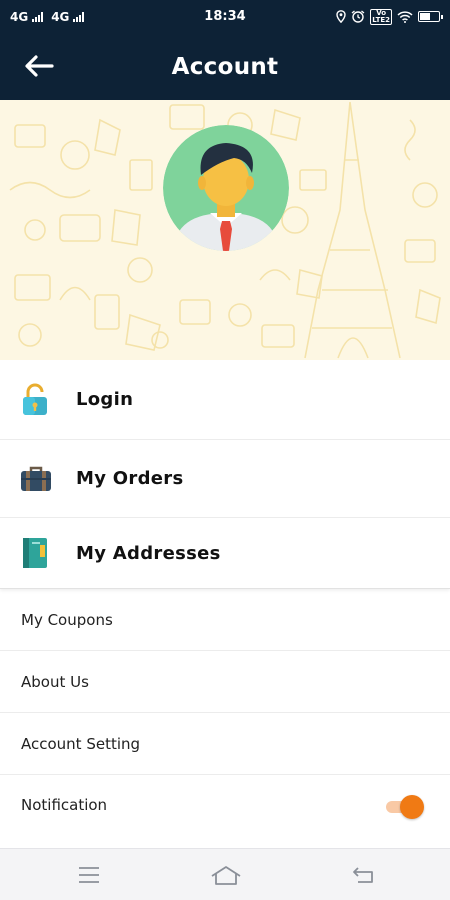 The image size is (450, 900). Describe the element at coordinates (105, 399) in the screenshot. I see `menu-item-label: Login` at that location.